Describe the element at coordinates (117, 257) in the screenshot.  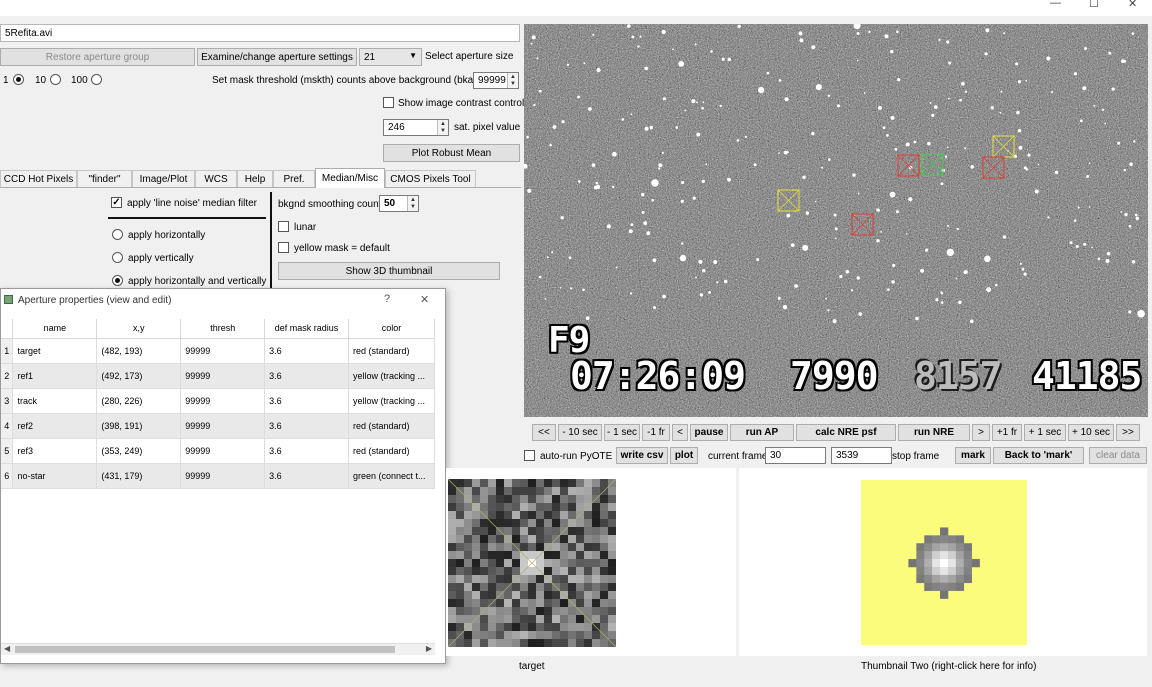
I see `radio-vertically` at that location.